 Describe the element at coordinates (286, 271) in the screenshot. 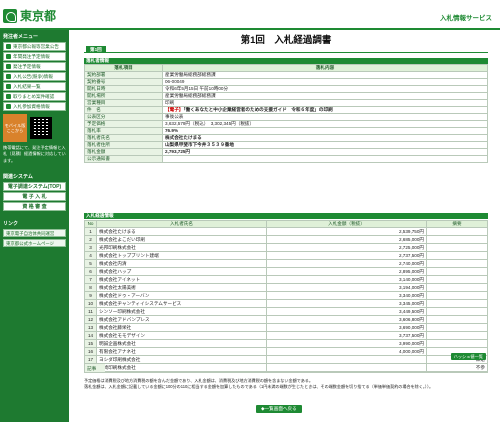

I see `bid-row: 6 株式会社ハップ 2,895,000円` at that location.